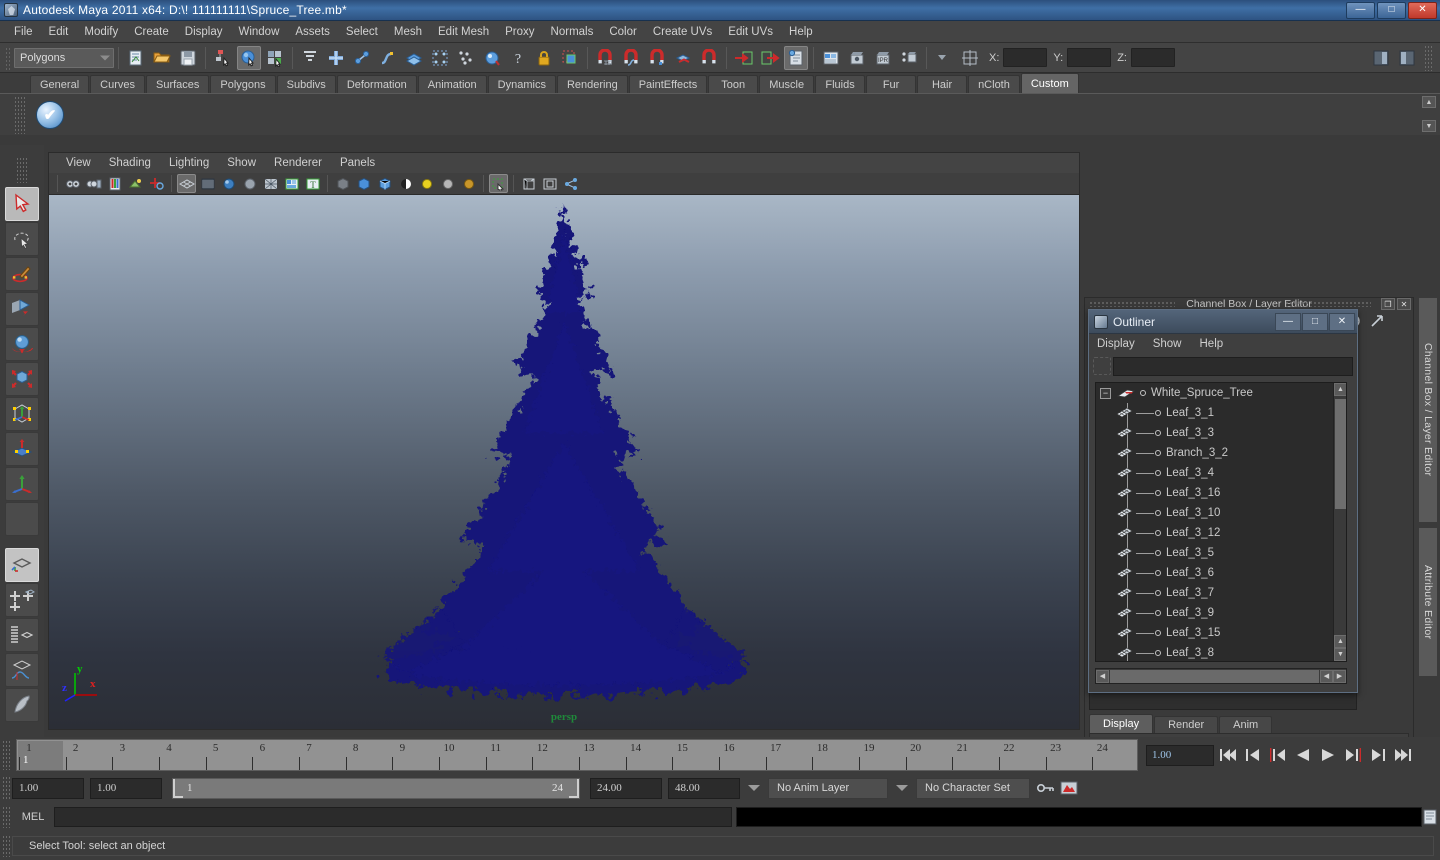 Image resolution: width=1440 pixels, height=860 pixels. I want to click on outliner-row: Leaf_3_16, so click(1221, 493).